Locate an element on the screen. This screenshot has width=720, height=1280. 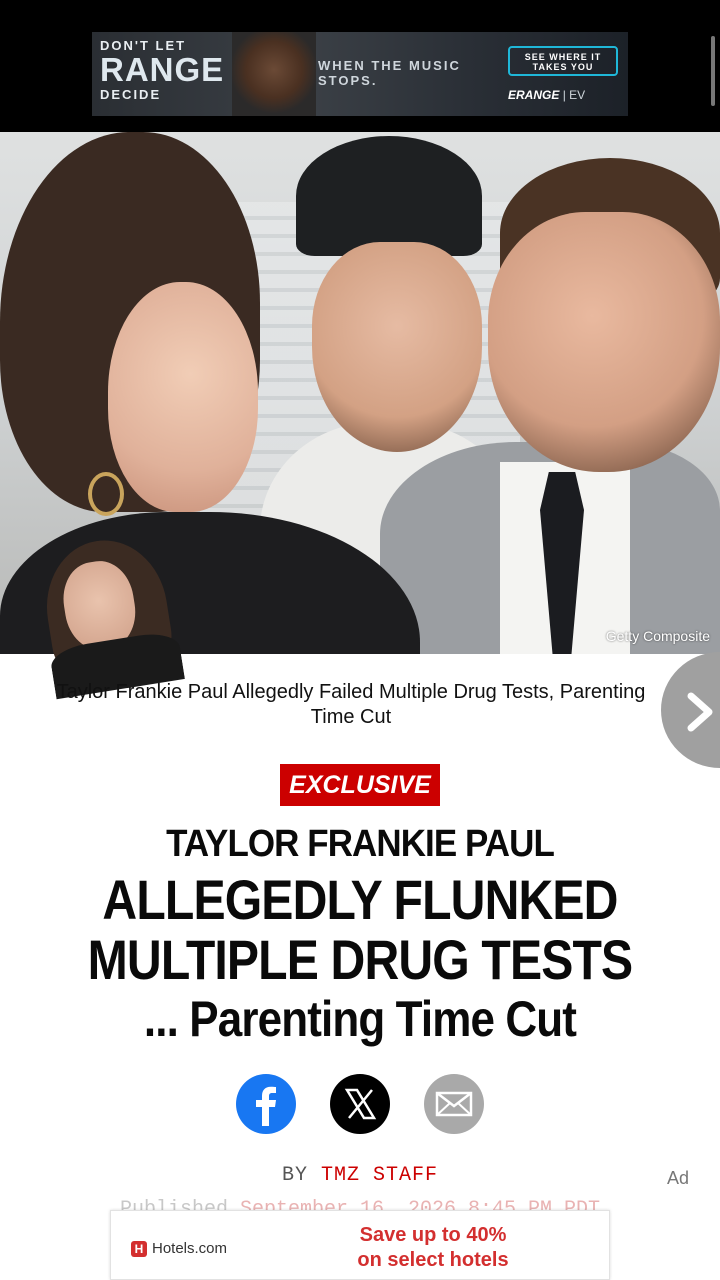
byline-prefix: BY is located at coordinates (294, 1175).